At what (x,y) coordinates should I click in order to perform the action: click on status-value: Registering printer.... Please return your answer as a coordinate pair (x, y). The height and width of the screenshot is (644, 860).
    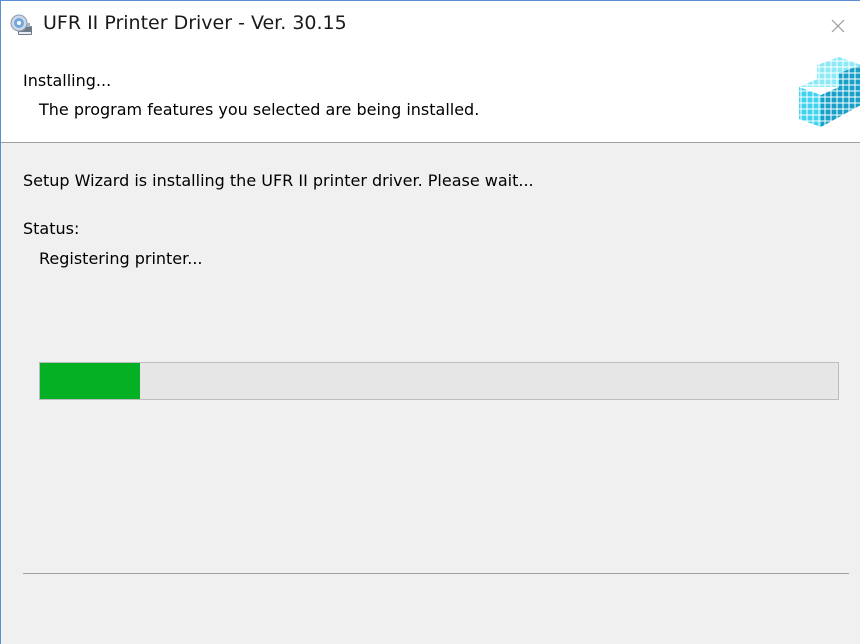
    Looking at the image, I should click on (121, 258).